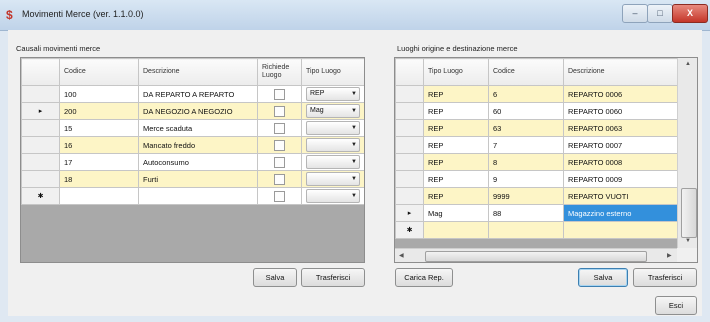 This screenshot has width=710, height=322. I want to click on codice-cell: 15, so click(99, 128).